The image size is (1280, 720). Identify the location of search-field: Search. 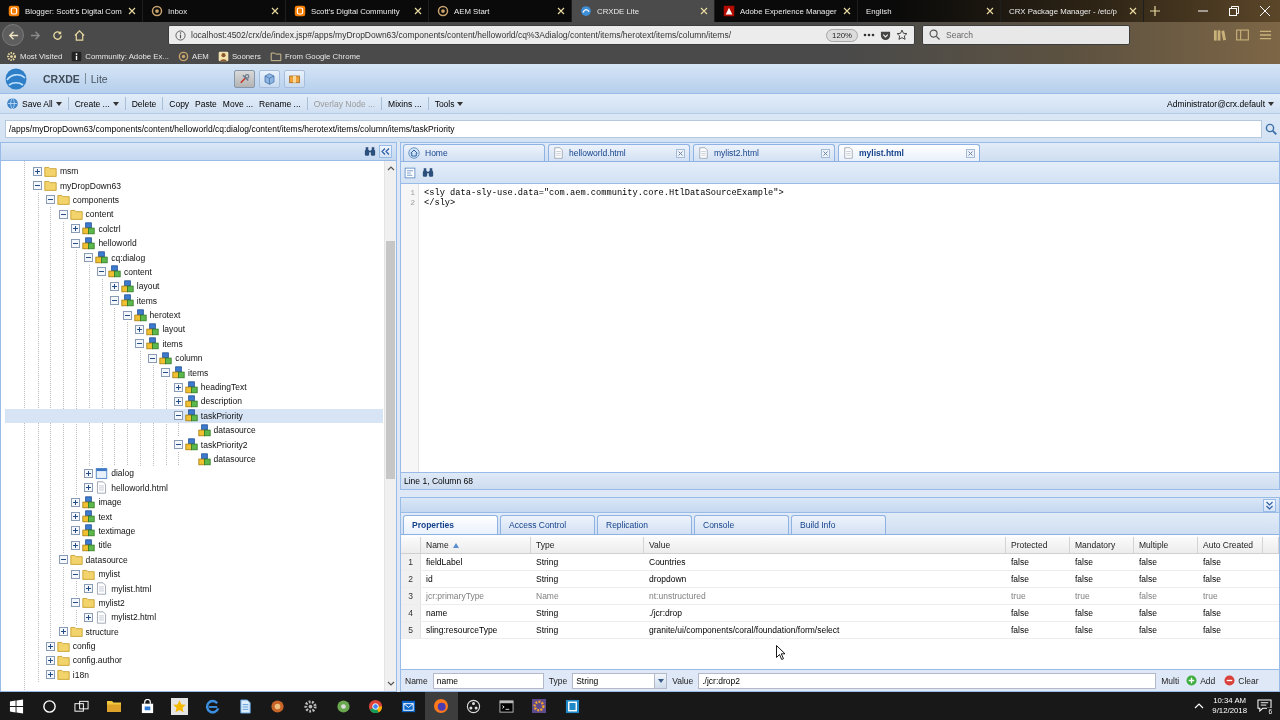
(1026, 35).